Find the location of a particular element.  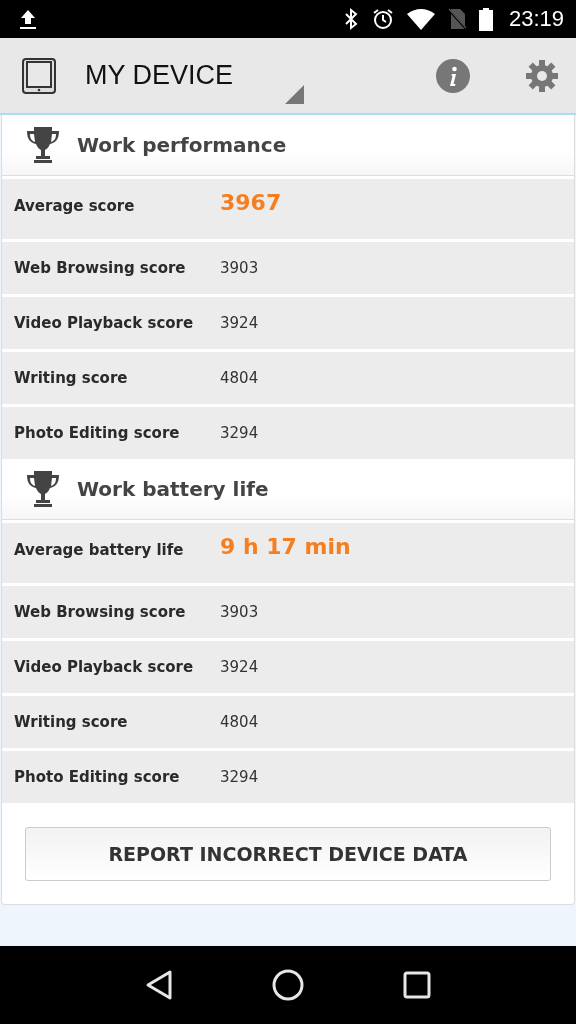

clock-time: 23:19 is located at coordinates (536, 19).